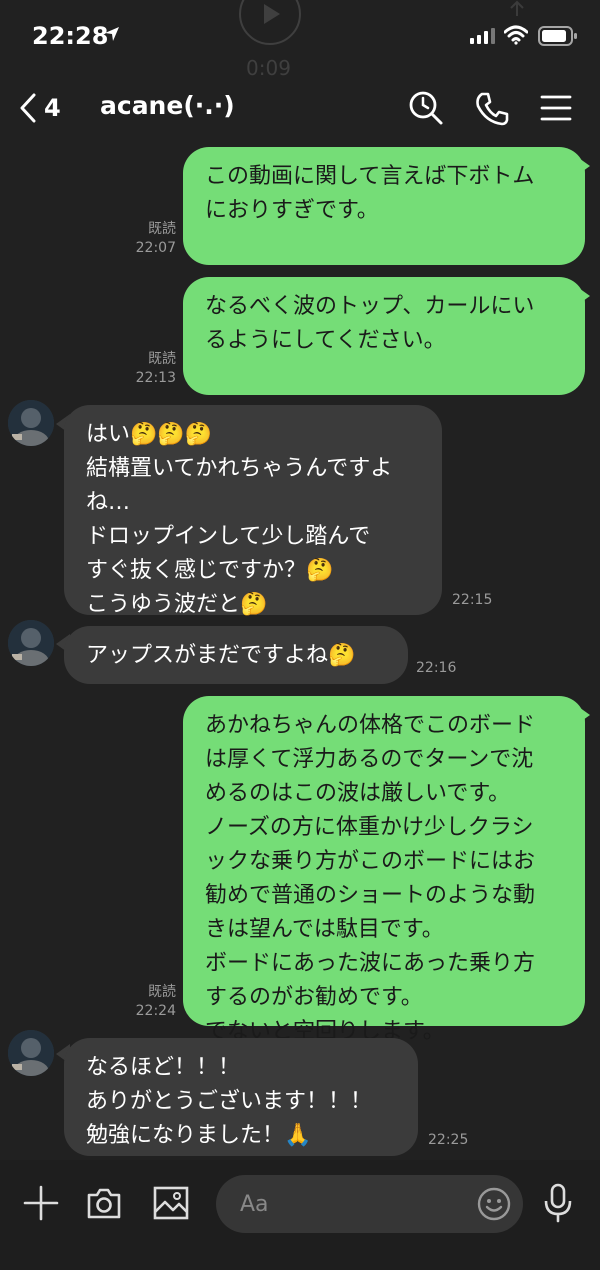 Image resolution: width=600 pixels, height=1270 pixels. Describe the element at coordinates (148, 369) in the screenshot. I see `message-meta: 既読 22:13` at that location.